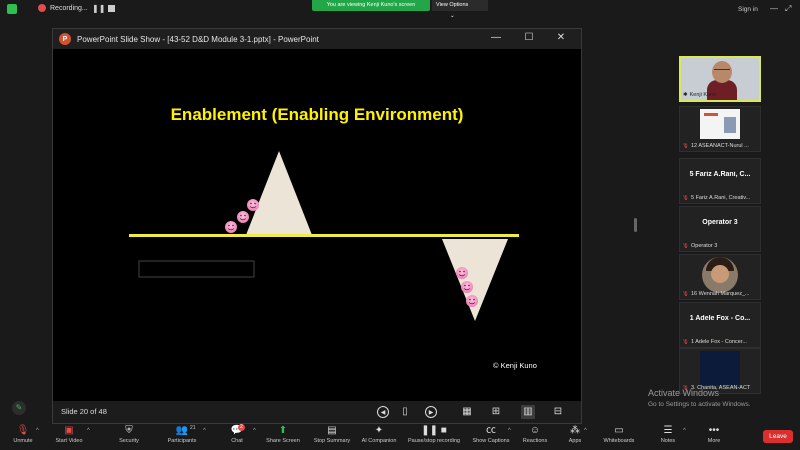 This screenshot has width=800, height=450. What do you see at coordinates (383, 412) in the screenshot?
I see `previous-slide-icon: ◀` at bounding box center [383, 412].